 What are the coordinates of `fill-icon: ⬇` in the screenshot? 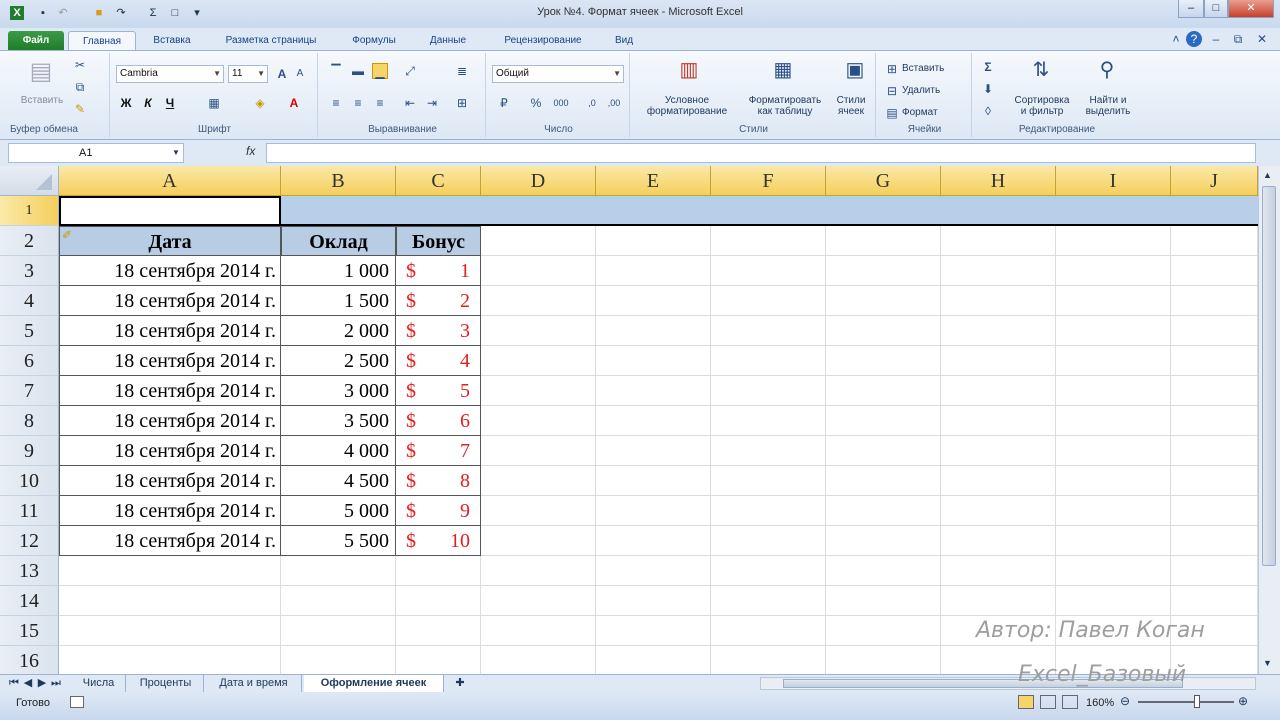 It's located at (988, 89).